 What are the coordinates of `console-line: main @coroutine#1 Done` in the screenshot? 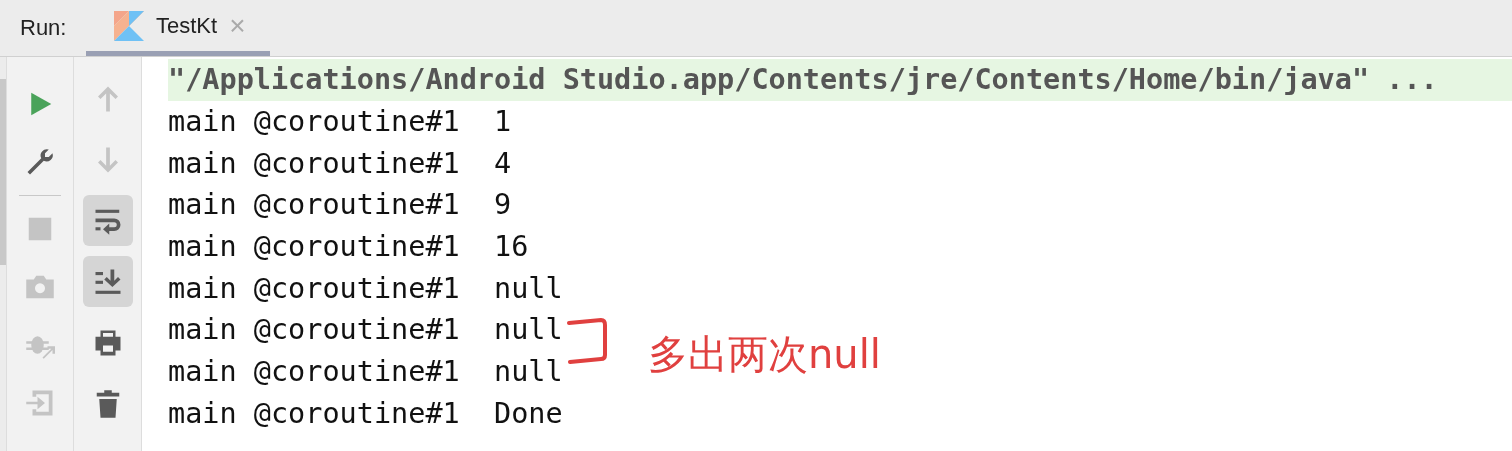 It's located at (365, 413).